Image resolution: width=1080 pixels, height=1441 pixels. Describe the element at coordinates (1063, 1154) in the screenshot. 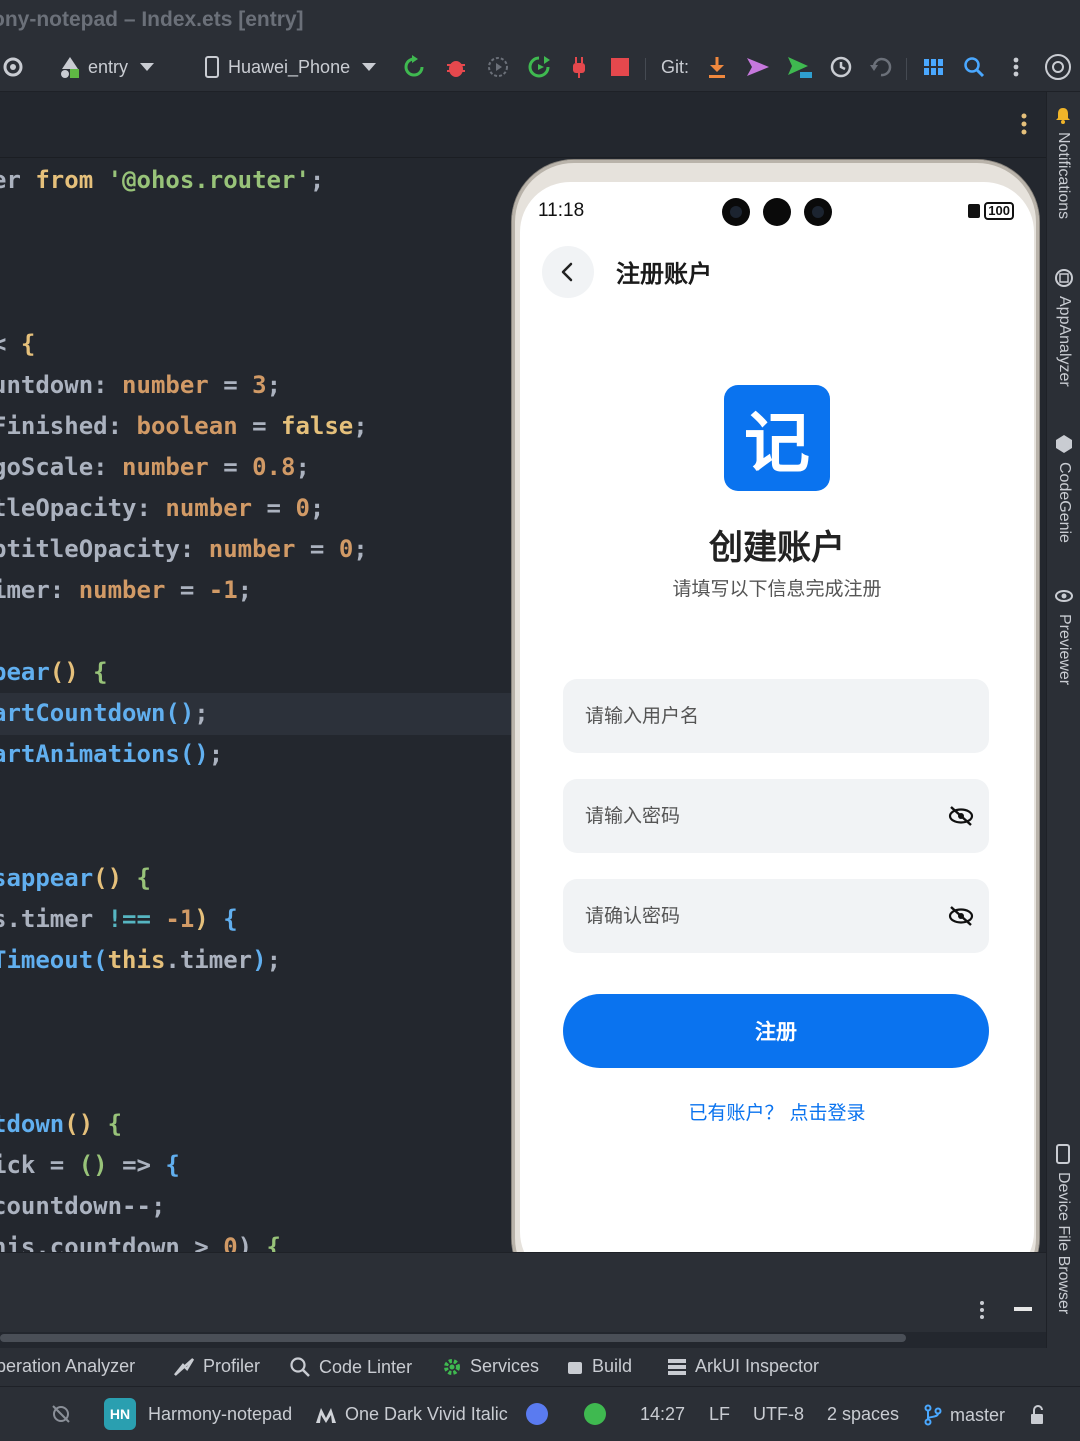

I see `device-icon` at that location.